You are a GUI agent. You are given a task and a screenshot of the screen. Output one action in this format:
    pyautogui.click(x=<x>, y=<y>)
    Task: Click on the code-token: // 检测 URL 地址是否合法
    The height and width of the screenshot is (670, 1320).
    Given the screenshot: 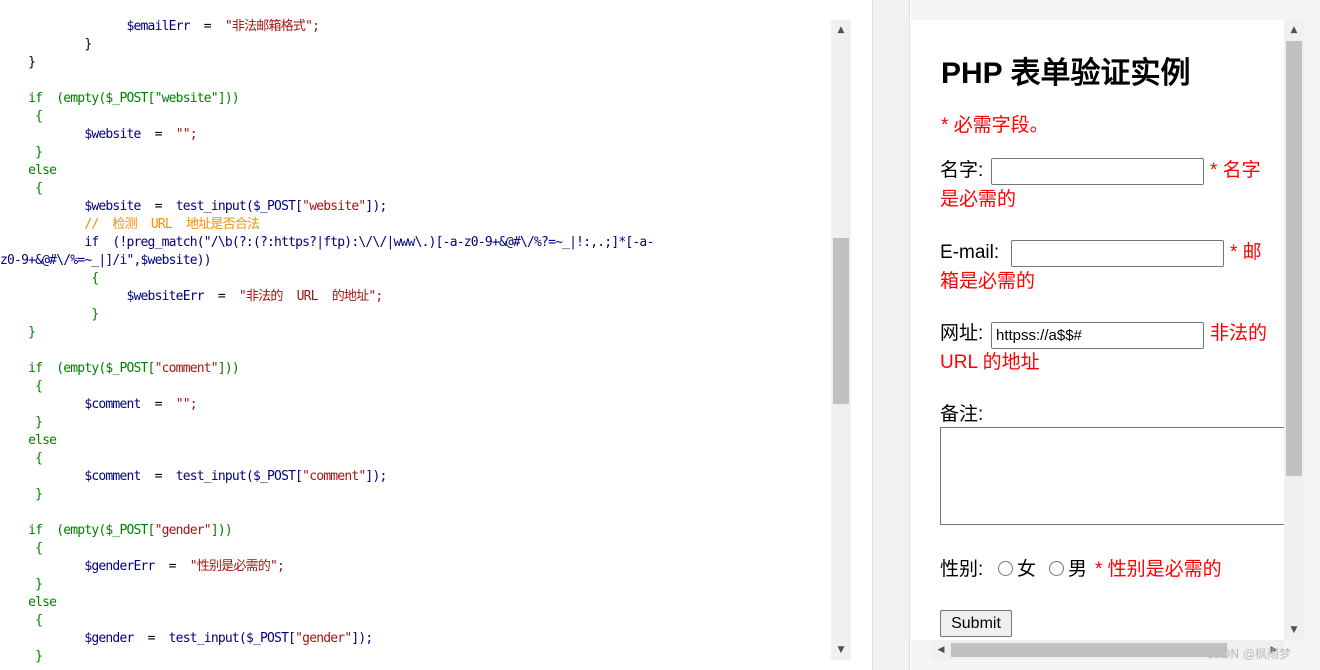 What is the action you would take?
    pyautogui.click(x=130, y=224)
    